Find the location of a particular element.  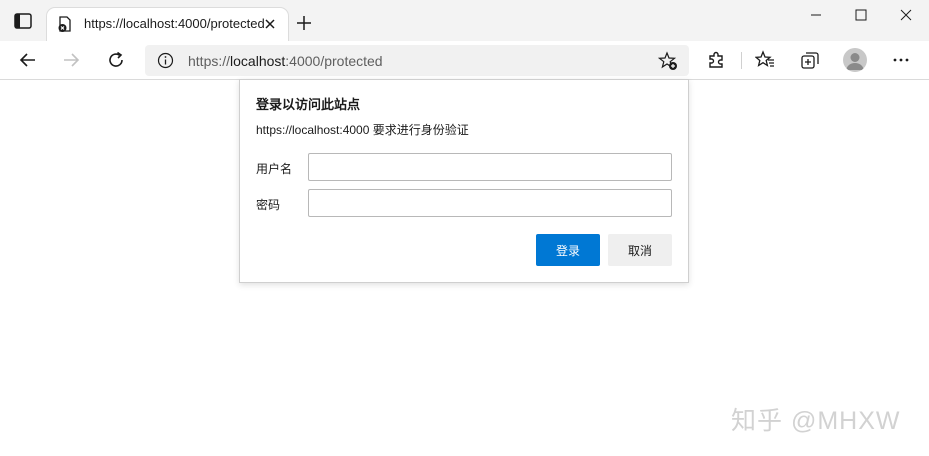

username-input is located at coordinates (490, 167).